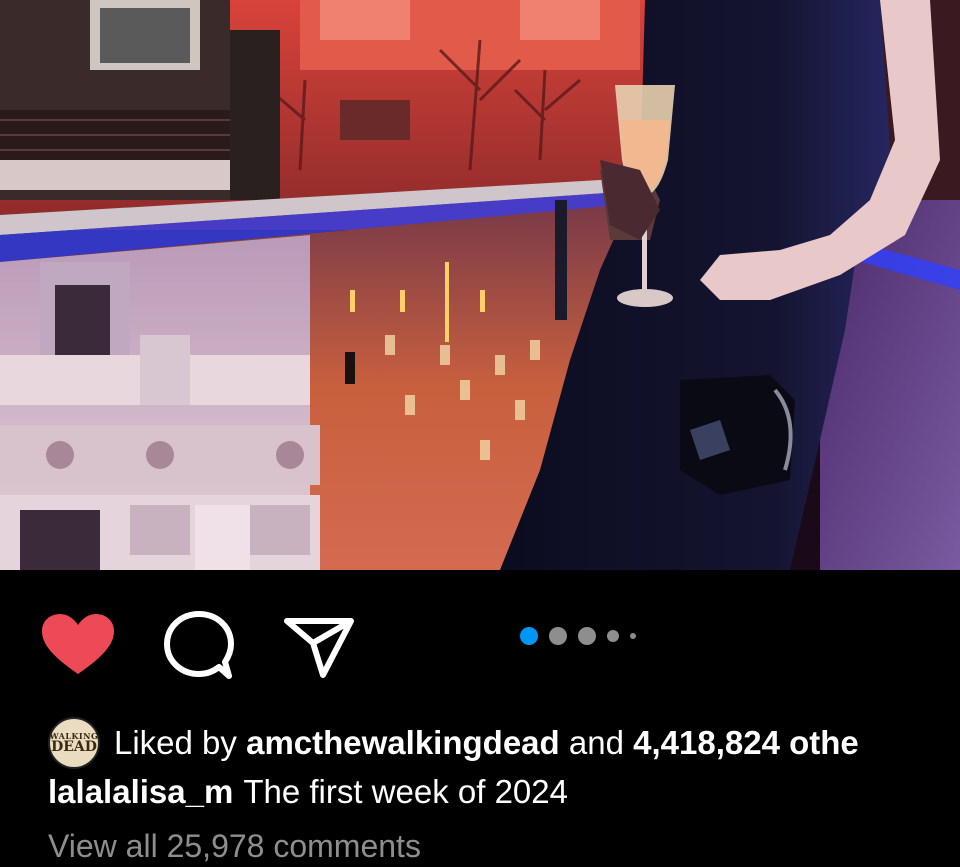 This screenshot has height=867, width=960. I want to click on carousel-dot-active, so click(529, 636).